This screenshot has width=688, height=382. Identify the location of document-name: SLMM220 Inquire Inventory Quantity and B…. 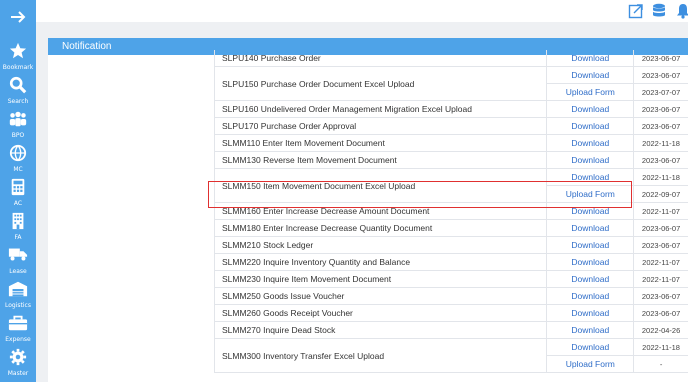
(380, 262).